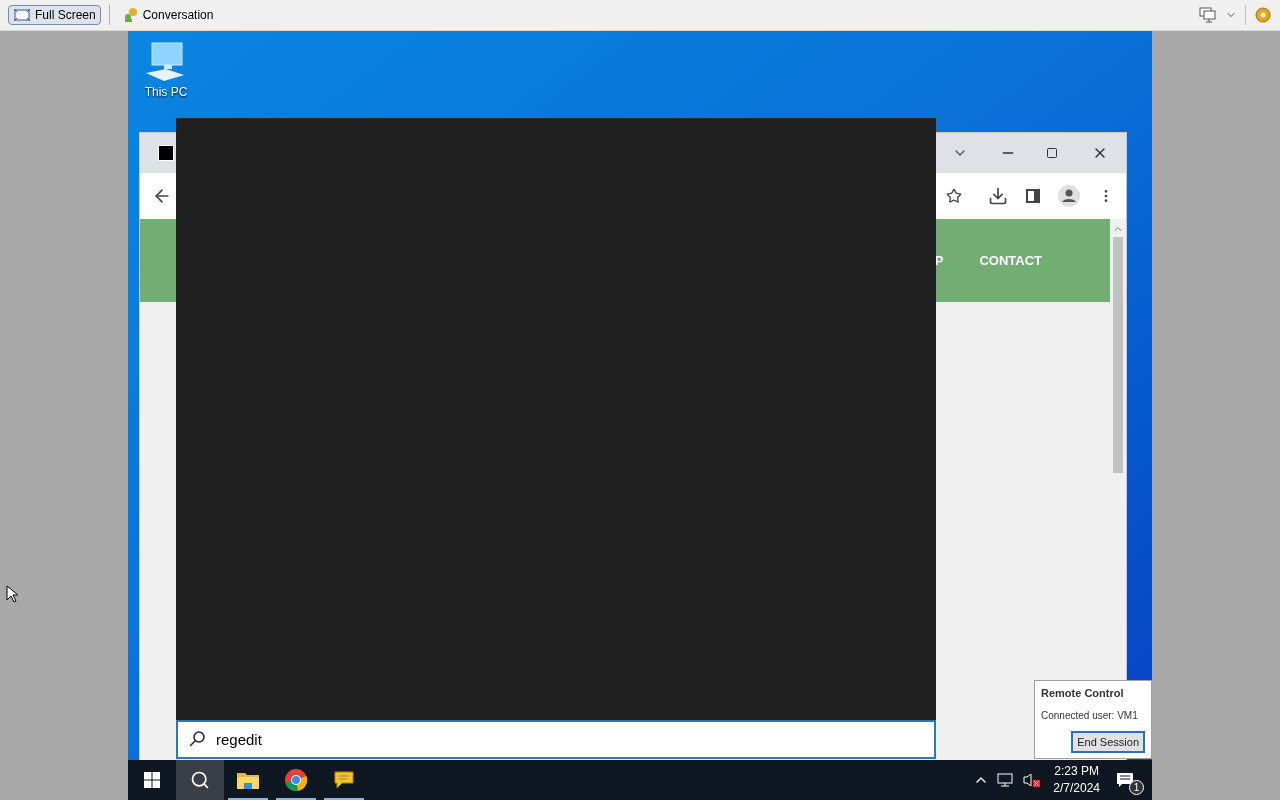 This screenshot has height=800, width=1280. I want to click on bookmark-star-icon, so click(954, 196).